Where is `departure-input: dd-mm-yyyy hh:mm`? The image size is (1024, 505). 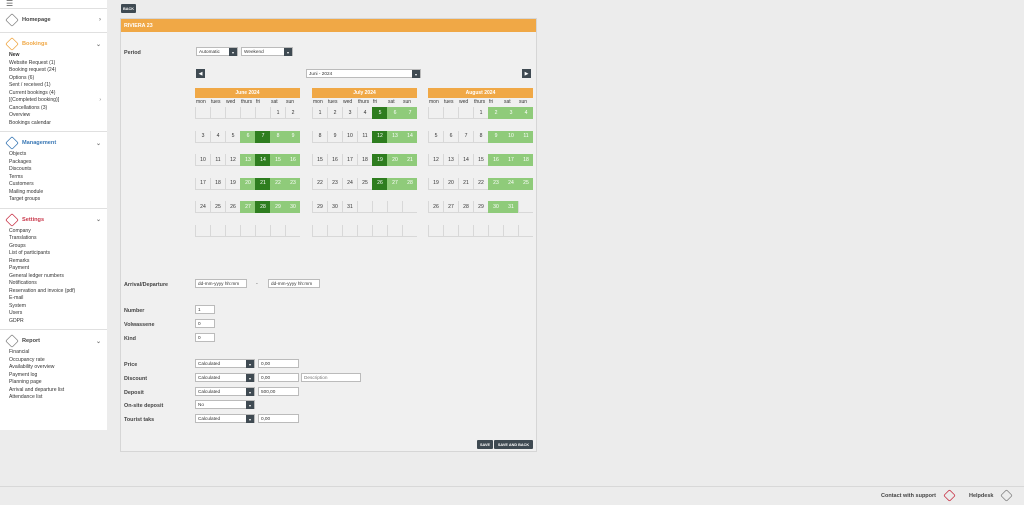
departure-input: dd-mm-yyyy hh:mm is located at coordinates (294, 283).